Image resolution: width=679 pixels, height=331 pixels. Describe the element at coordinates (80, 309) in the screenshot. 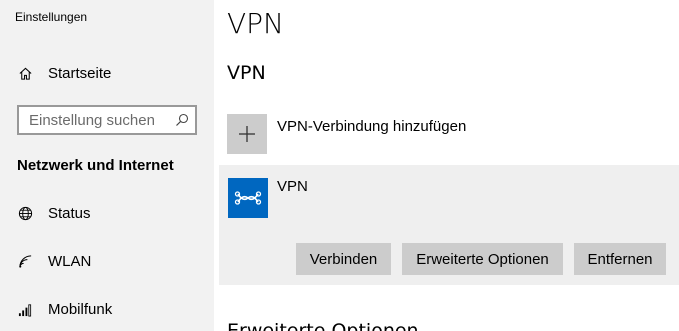

I see `sidebar-item-label: Mobilfunk` at that location.